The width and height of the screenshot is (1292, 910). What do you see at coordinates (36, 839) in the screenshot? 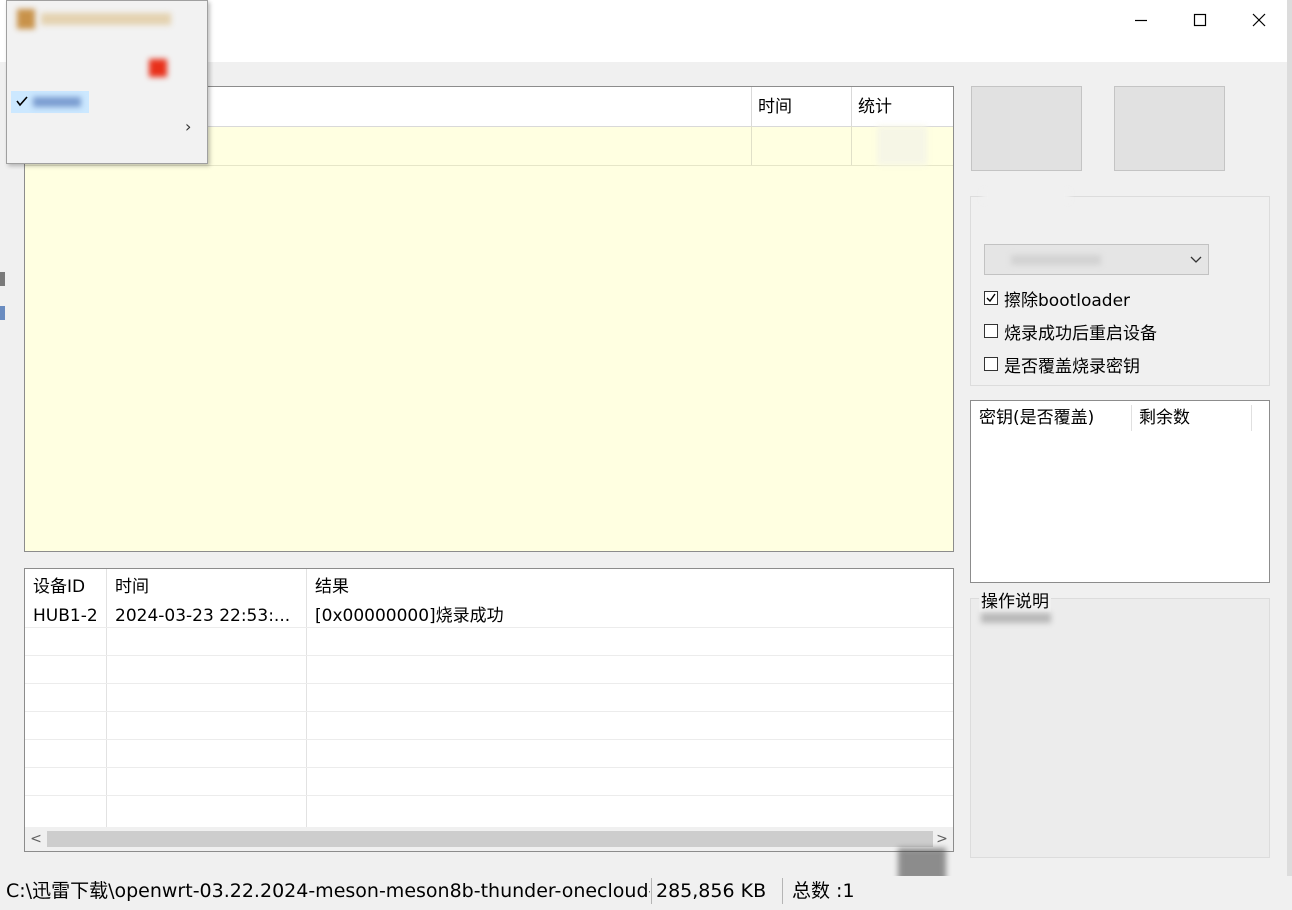
I see `scroll-left-icon: <` at bounding box center [36, 839].